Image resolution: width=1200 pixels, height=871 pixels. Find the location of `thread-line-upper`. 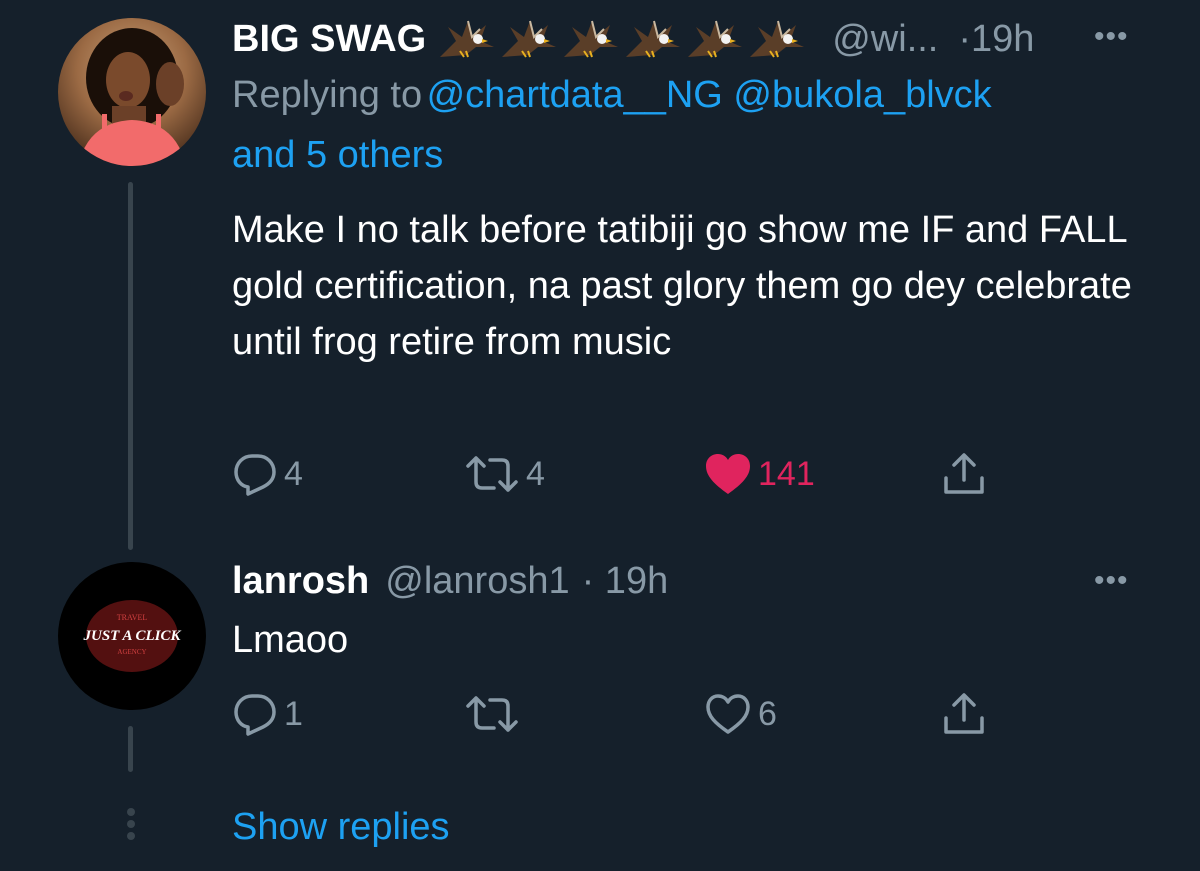

thread-line-upper is located at coordinates (130, 366).